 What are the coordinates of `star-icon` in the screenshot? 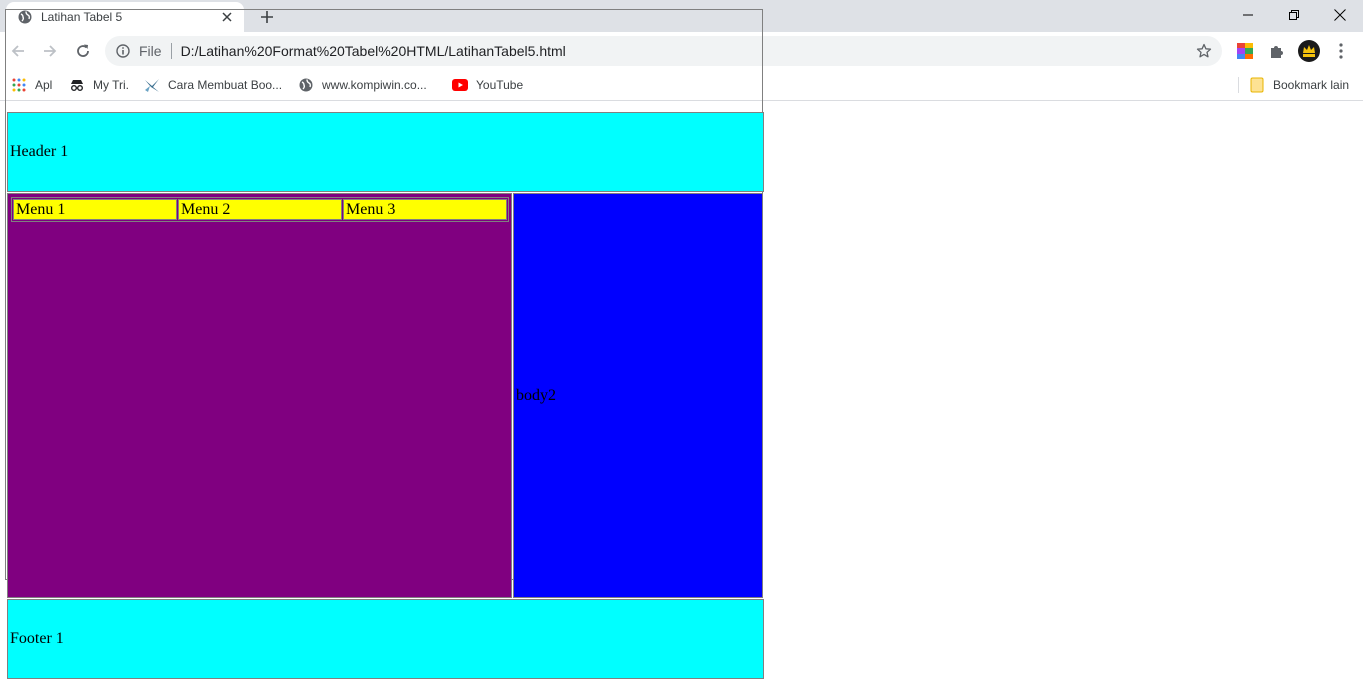 It's located at (1204, 51).